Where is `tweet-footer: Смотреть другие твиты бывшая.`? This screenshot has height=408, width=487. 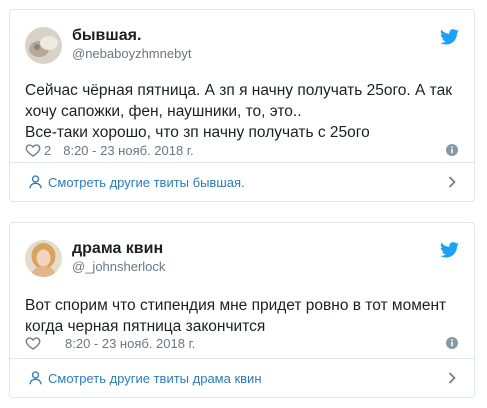
tweet-footer: Смотреть другие твиты бывшая. is located at coordinates (242, 181).